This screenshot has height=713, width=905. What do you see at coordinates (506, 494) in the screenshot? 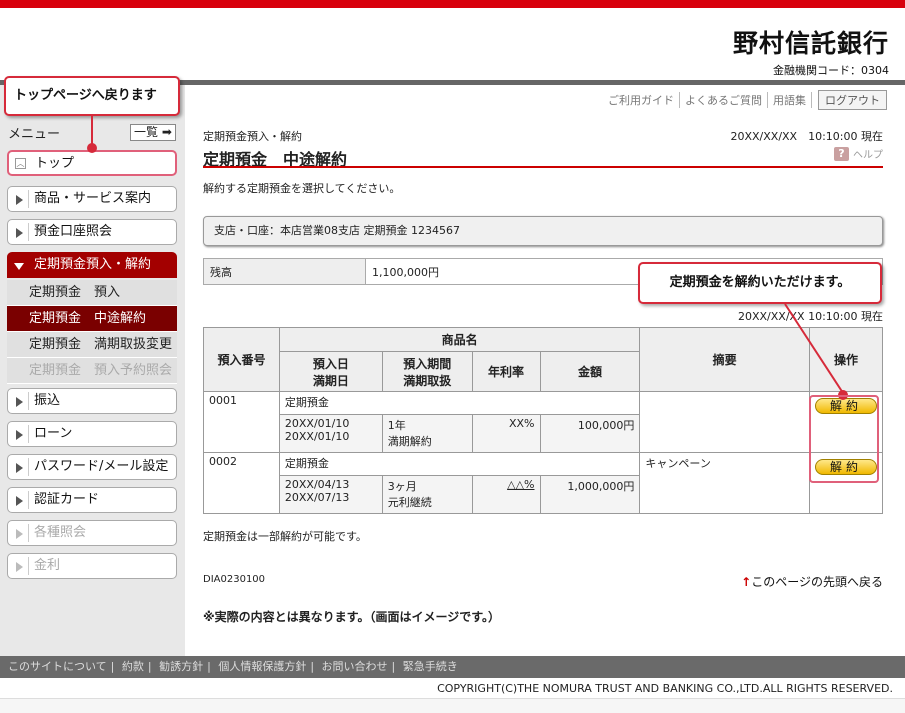
I see `rate: △△%` at bounding box center [506, 494].